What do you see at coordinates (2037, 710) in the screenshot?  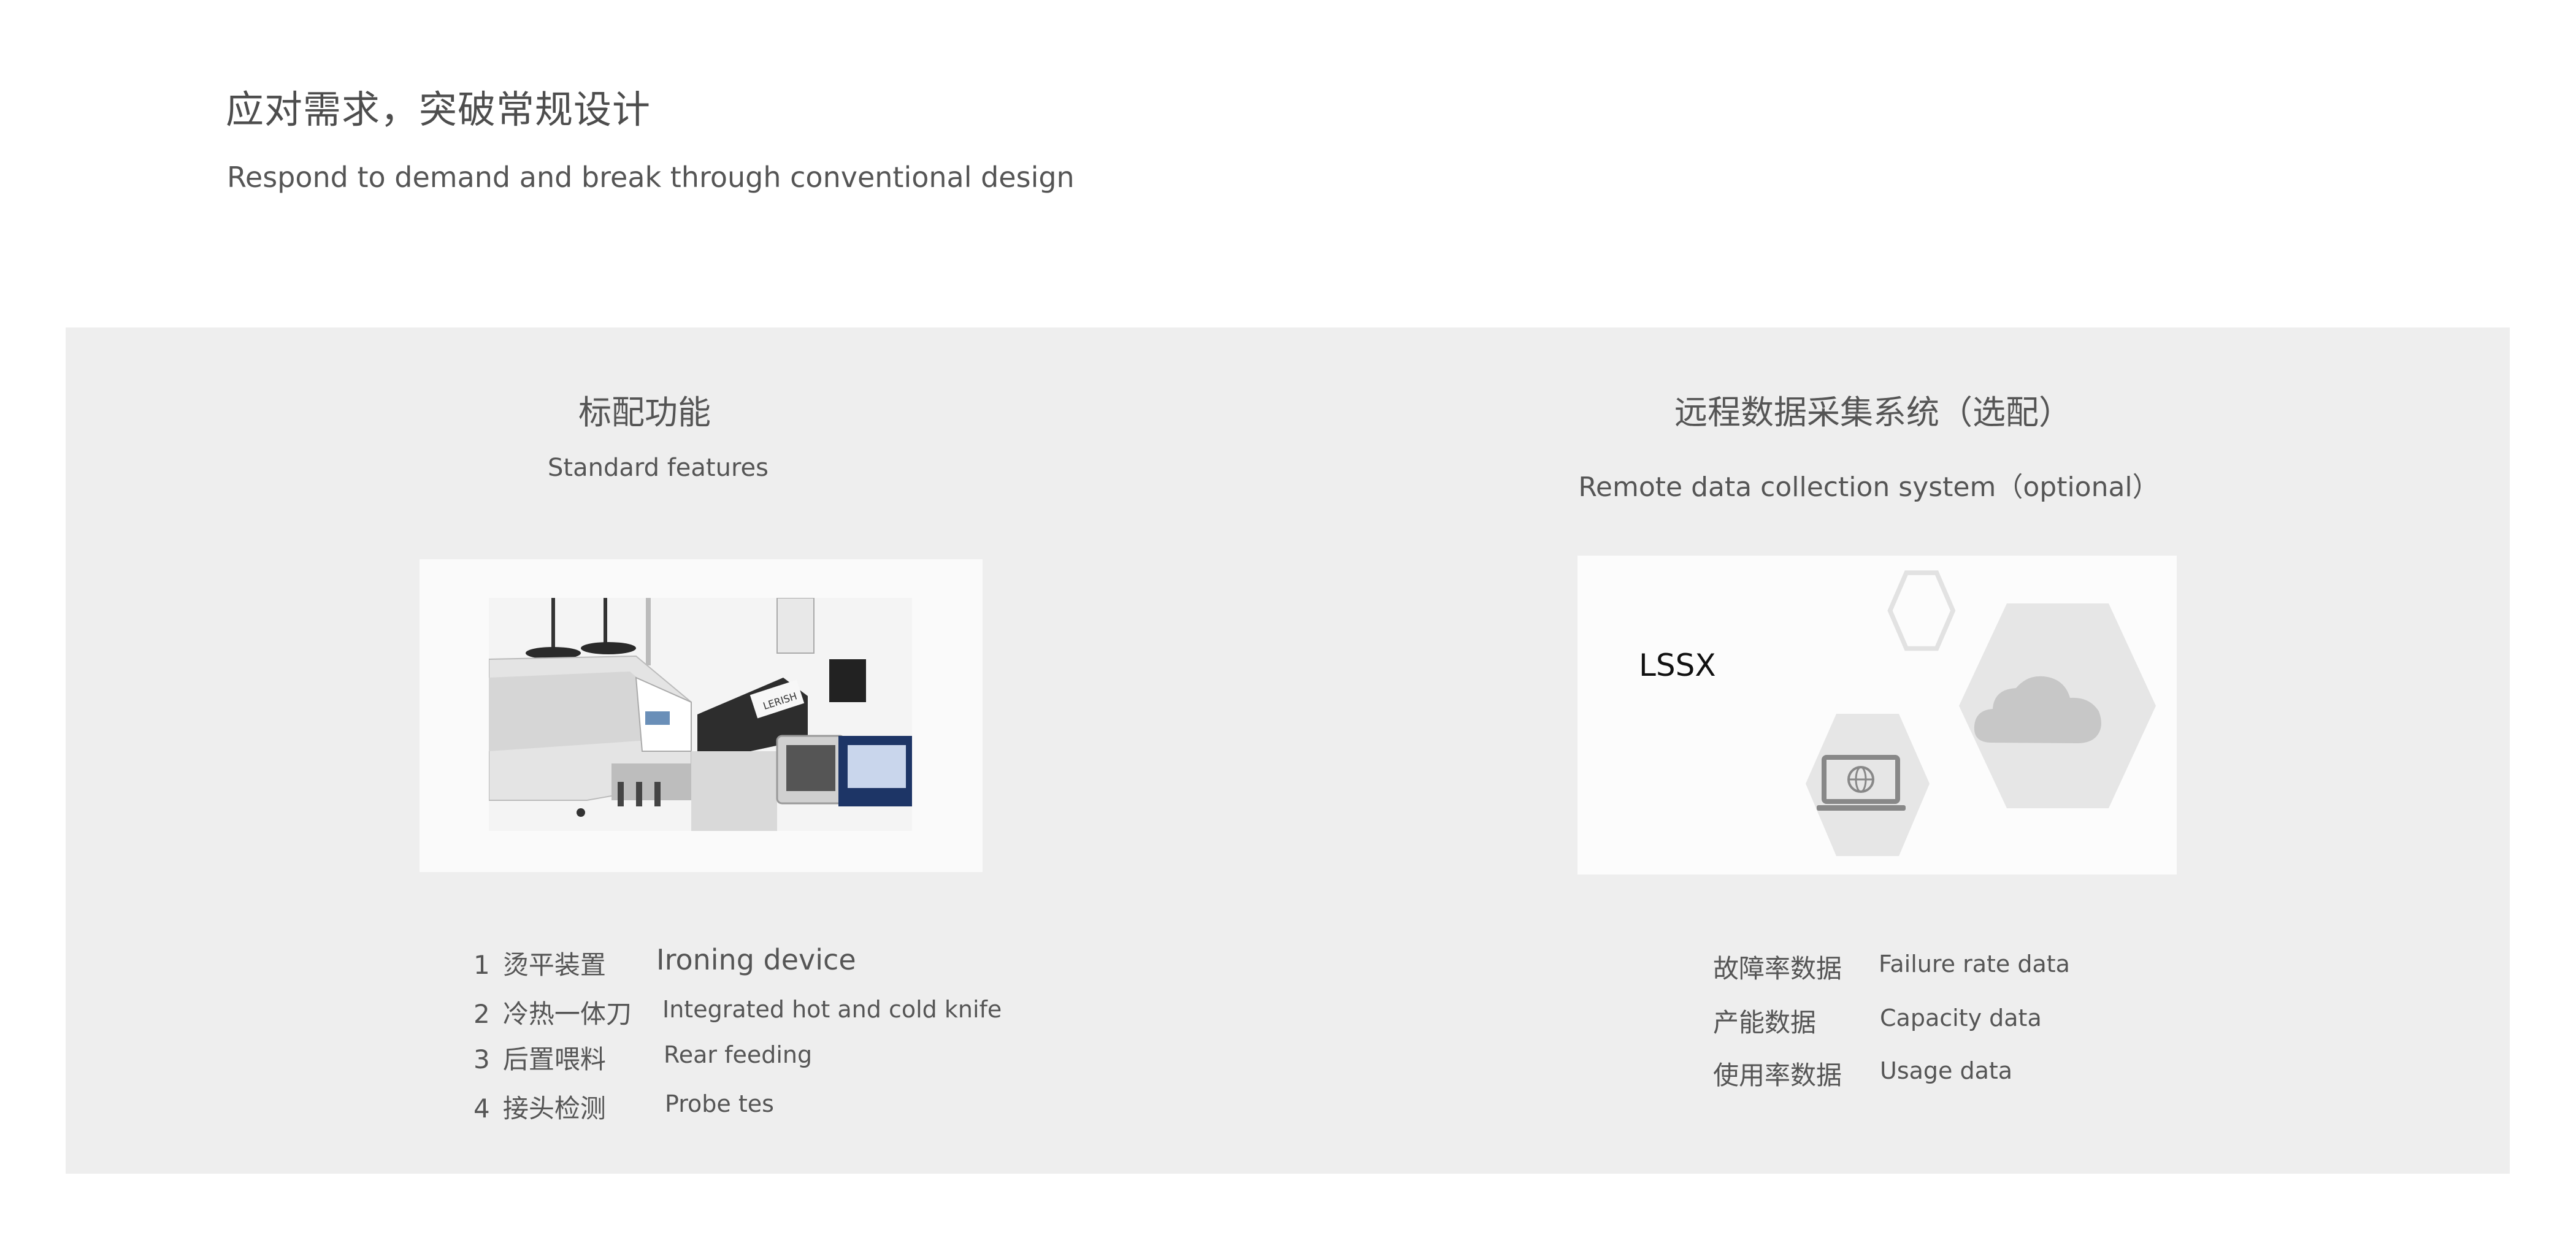 I see `cloud-icon` at bounding box center [2037, 710].